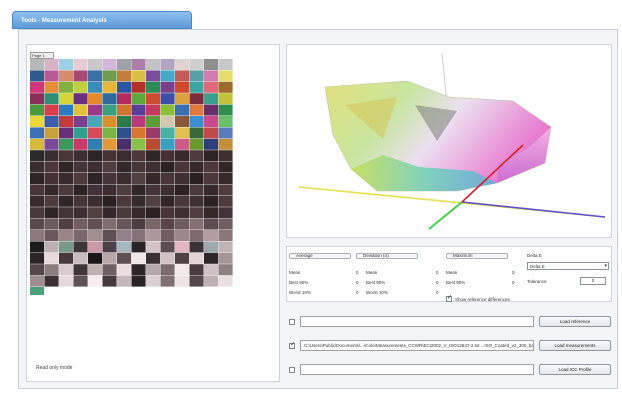  Describe the element at coordinates (102, 20) in the screenshot. I see `window-title-tab: Tools - Measurement Analysis` at that location.